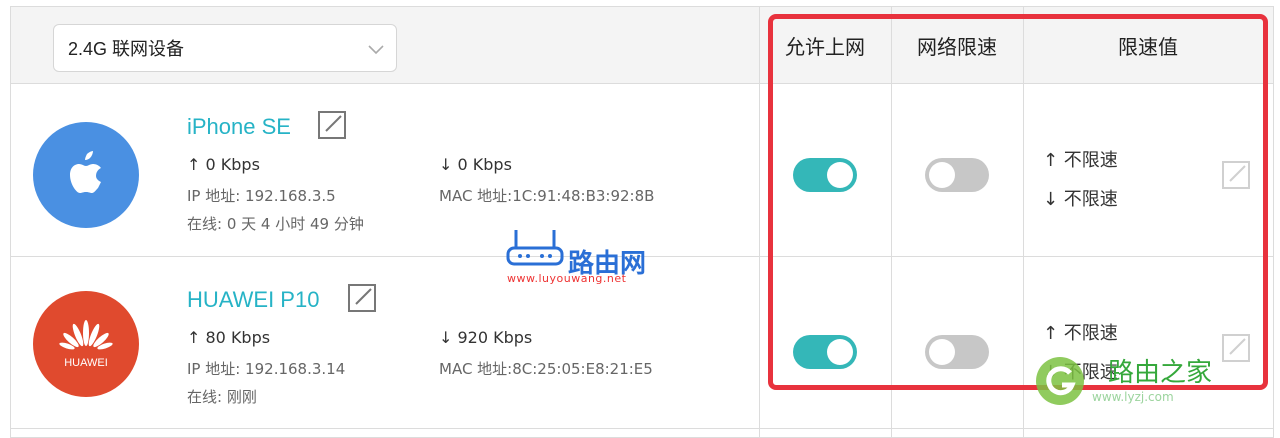 The width and height of the screenshot is (1280, 438). Describe the element at coordinates (535, 248) in the screenshot. I see `router-watermark-icon` at that location.